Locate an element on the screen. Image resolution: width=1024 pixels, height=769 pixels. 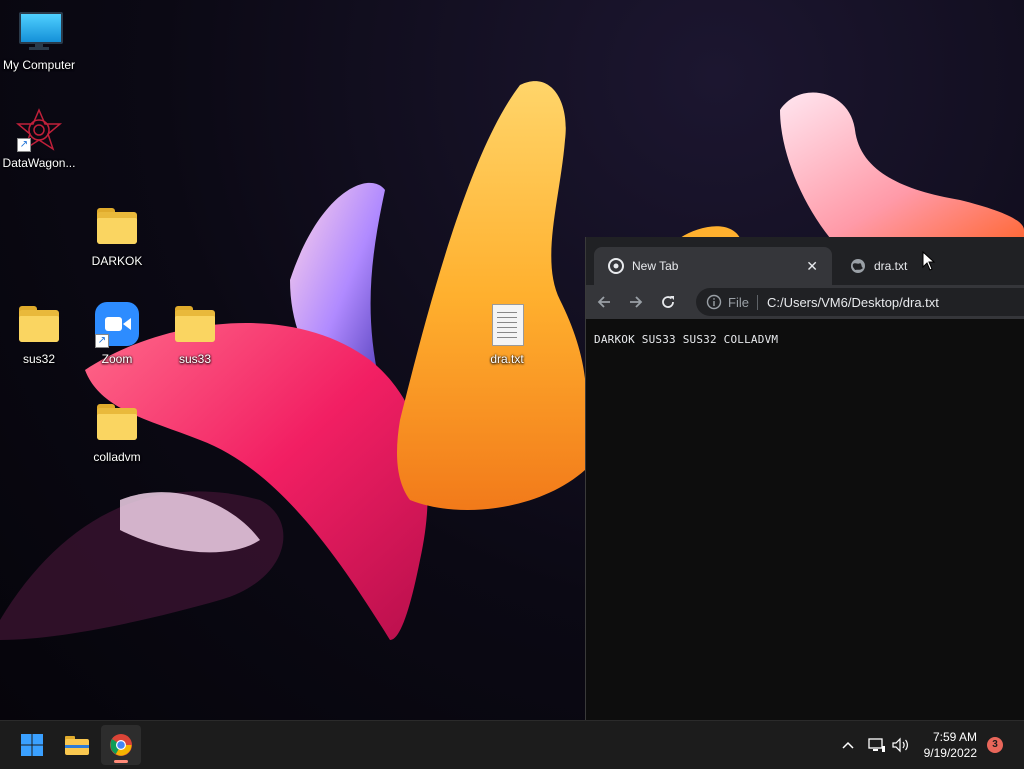
notification-badge: 3 is located at coordinates (995, 745).